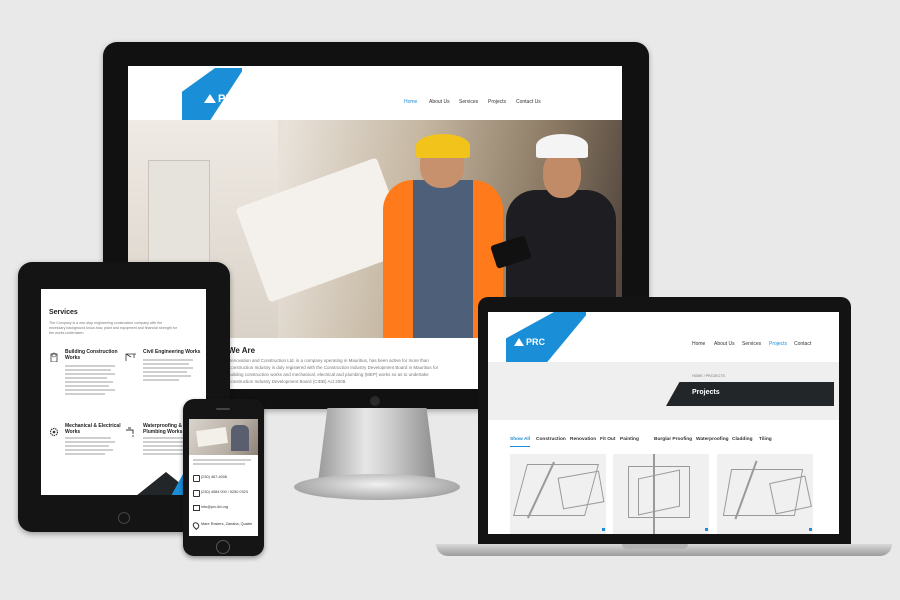 This screenshot has width=900, height=600. Describe the element at coordinates (223, 437) in the screenshot. I see `phone-hero-image` at that location.